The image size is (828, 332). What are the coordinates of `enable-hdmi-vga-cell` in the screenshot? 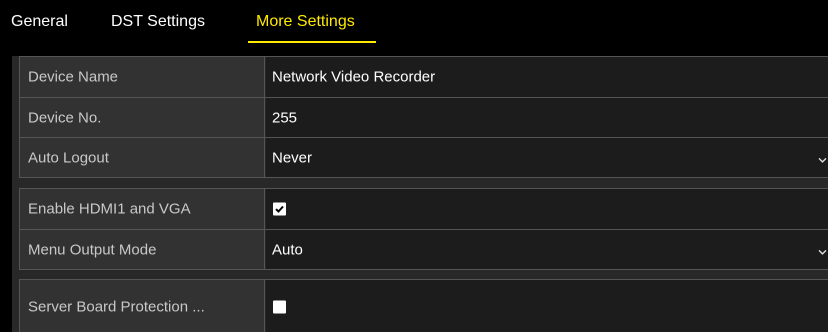 It's located at (547, 209).